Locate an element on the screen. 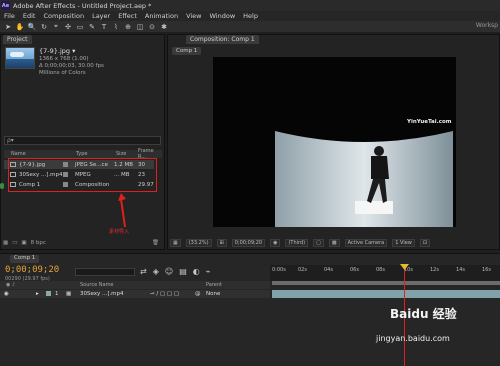  ruler-tick: 16s is located at coordinates (486, 270).